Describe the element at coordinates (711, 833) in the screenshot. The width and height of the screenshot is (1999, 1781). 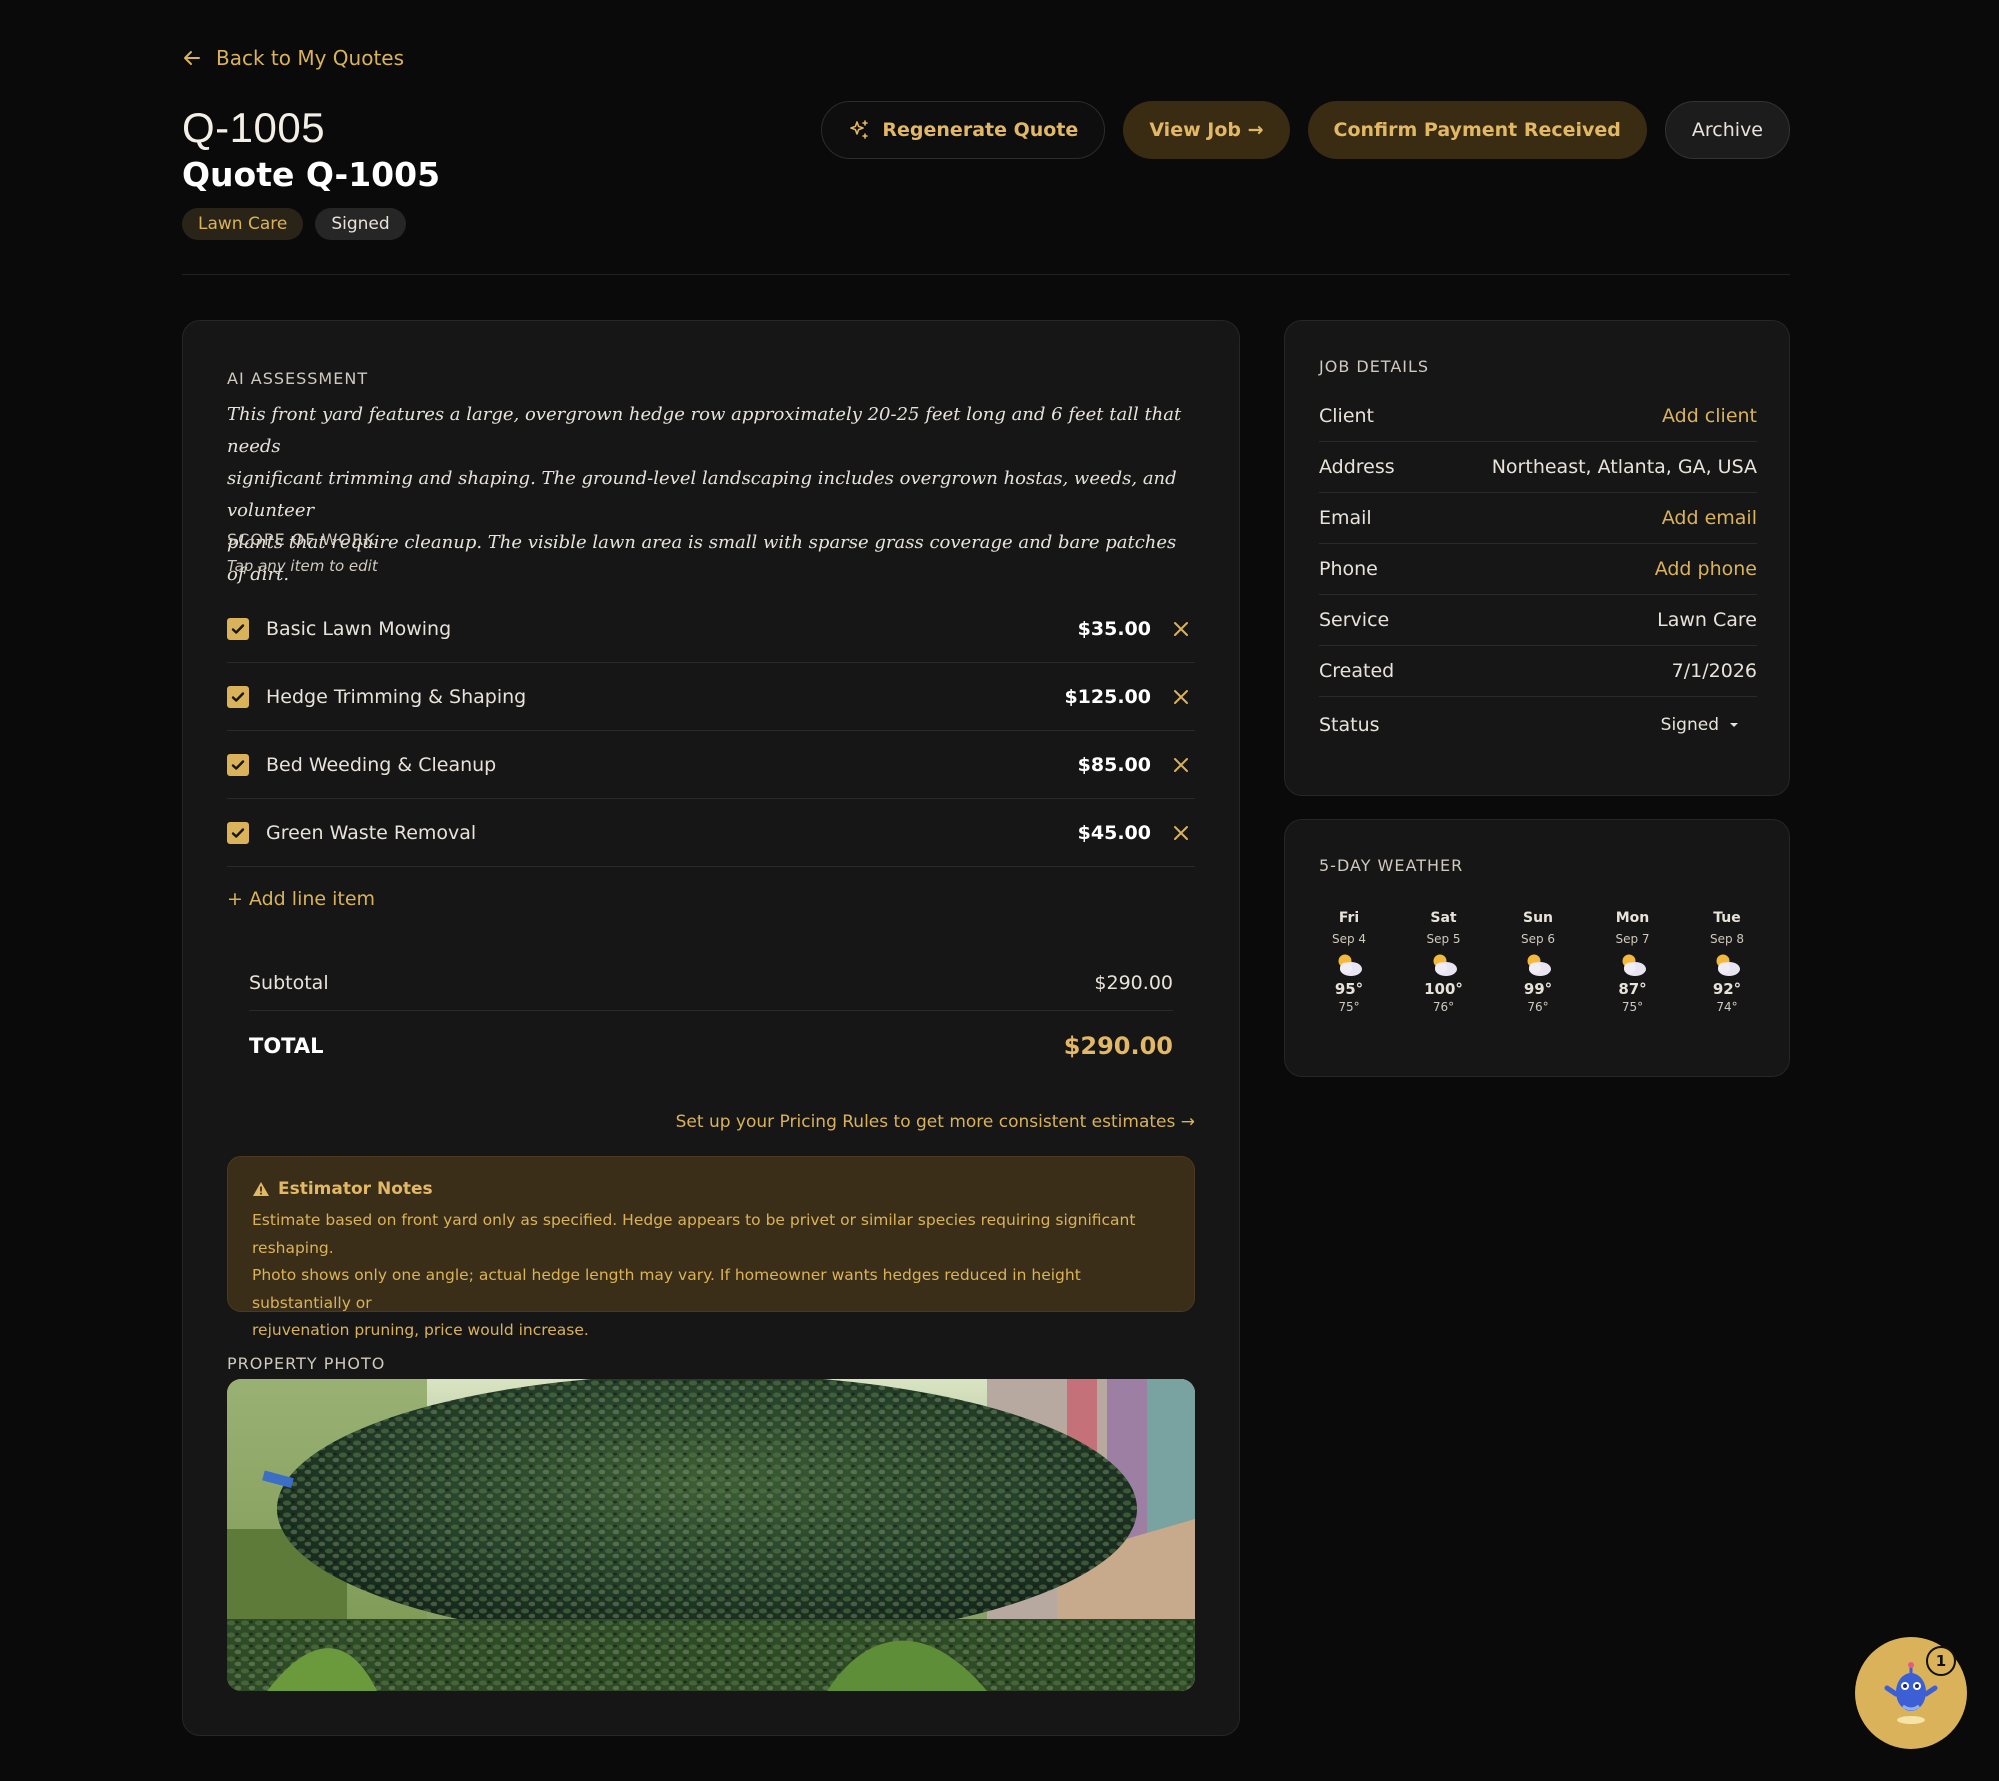
I see `line-item: Green Waste Removal $45.00` at that location.